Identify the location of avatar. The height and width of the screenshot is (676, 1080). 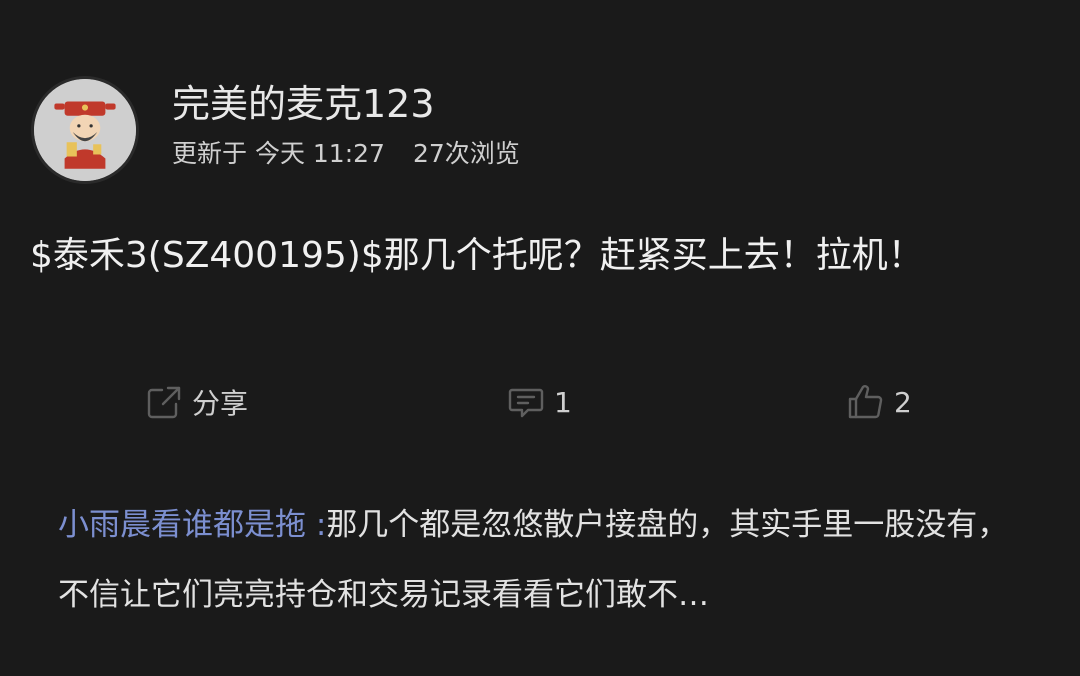
(85, 130).